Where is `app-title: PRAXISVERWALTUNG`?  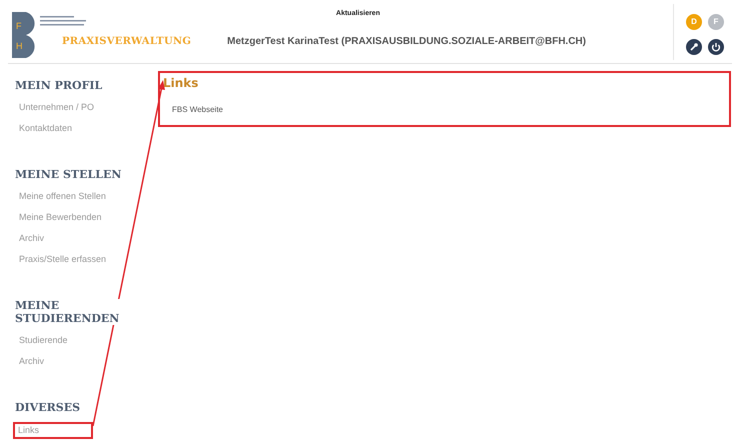
app-title: PRAXISVERWALTUNG is located at coordinates (127, 41).